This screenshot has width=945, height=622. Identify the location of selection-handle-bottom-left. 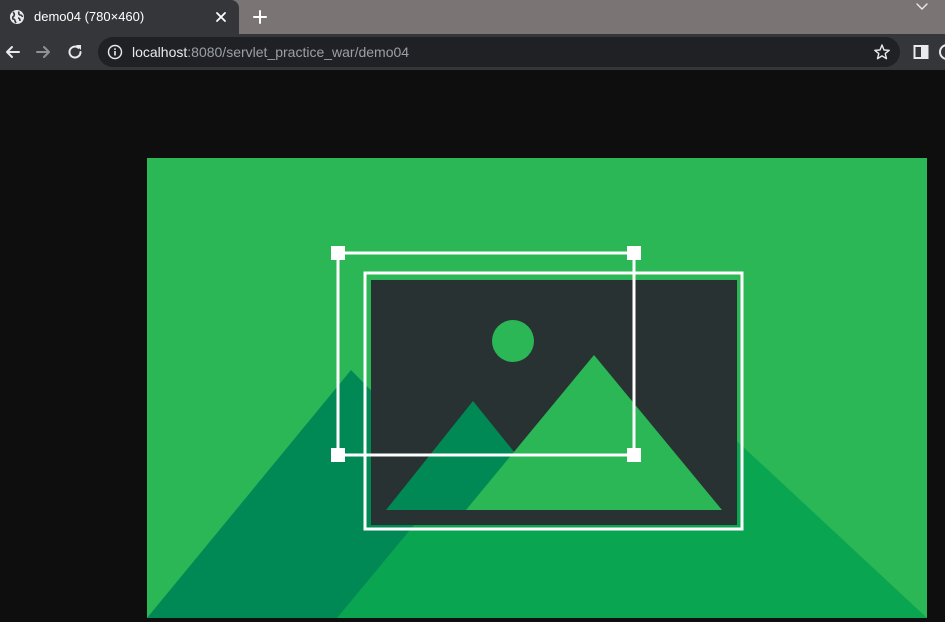
(338, 455).